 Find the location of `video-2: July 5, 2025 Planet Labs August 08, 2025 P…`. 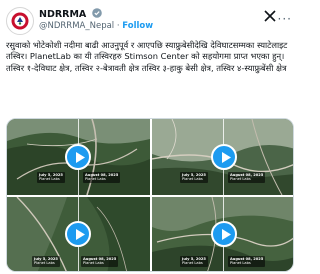

video-2: July 5, 2025 Planet Labs August 08, 2025 P… is located at coordinates (222, 157).